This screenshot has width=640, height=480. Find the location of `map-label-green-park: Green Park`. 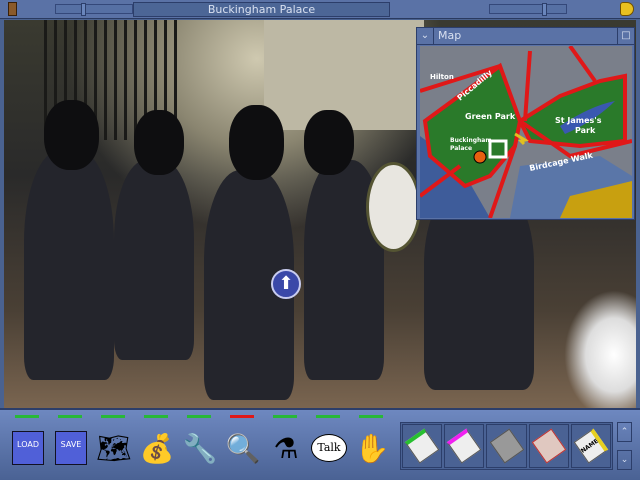

map-label-green-park: Green Park is located at coordinates (490, 116).